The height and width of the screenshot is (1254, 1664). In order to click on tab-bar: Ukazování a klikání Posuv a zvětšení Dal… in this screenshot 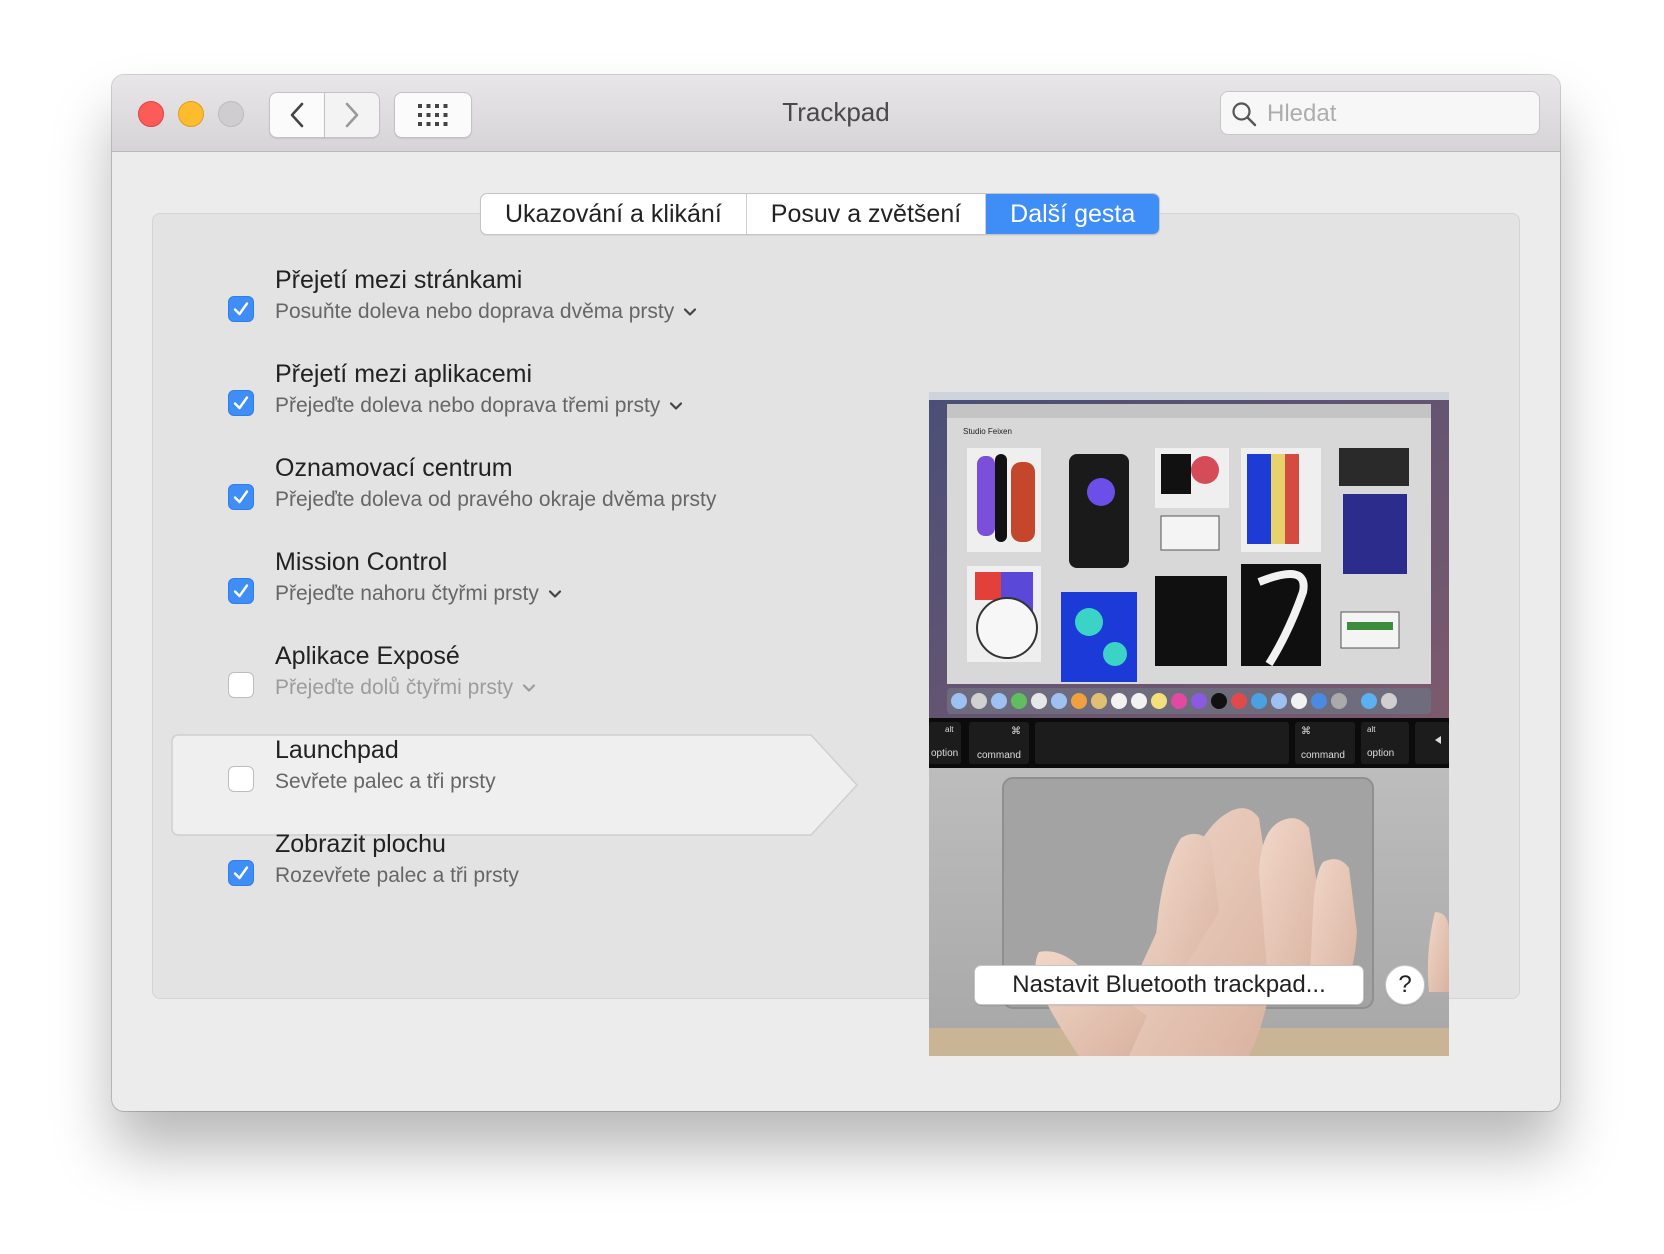, I will do `click(820, 214)`.